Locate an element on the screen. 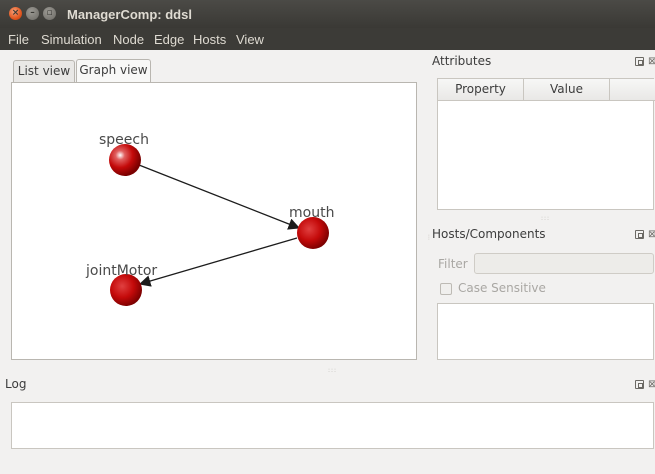 The image size is (655, 474). graph-svg: speech mouth jointMotor is located at coordinates (209, 219).